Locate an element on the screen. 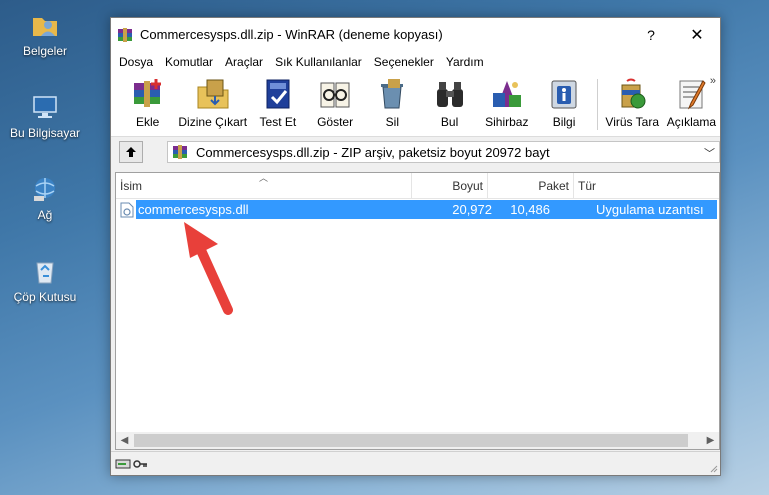 The height and width of the screenshot is (495, 769). delete-button: Sil is located at coordinates (392, 104).